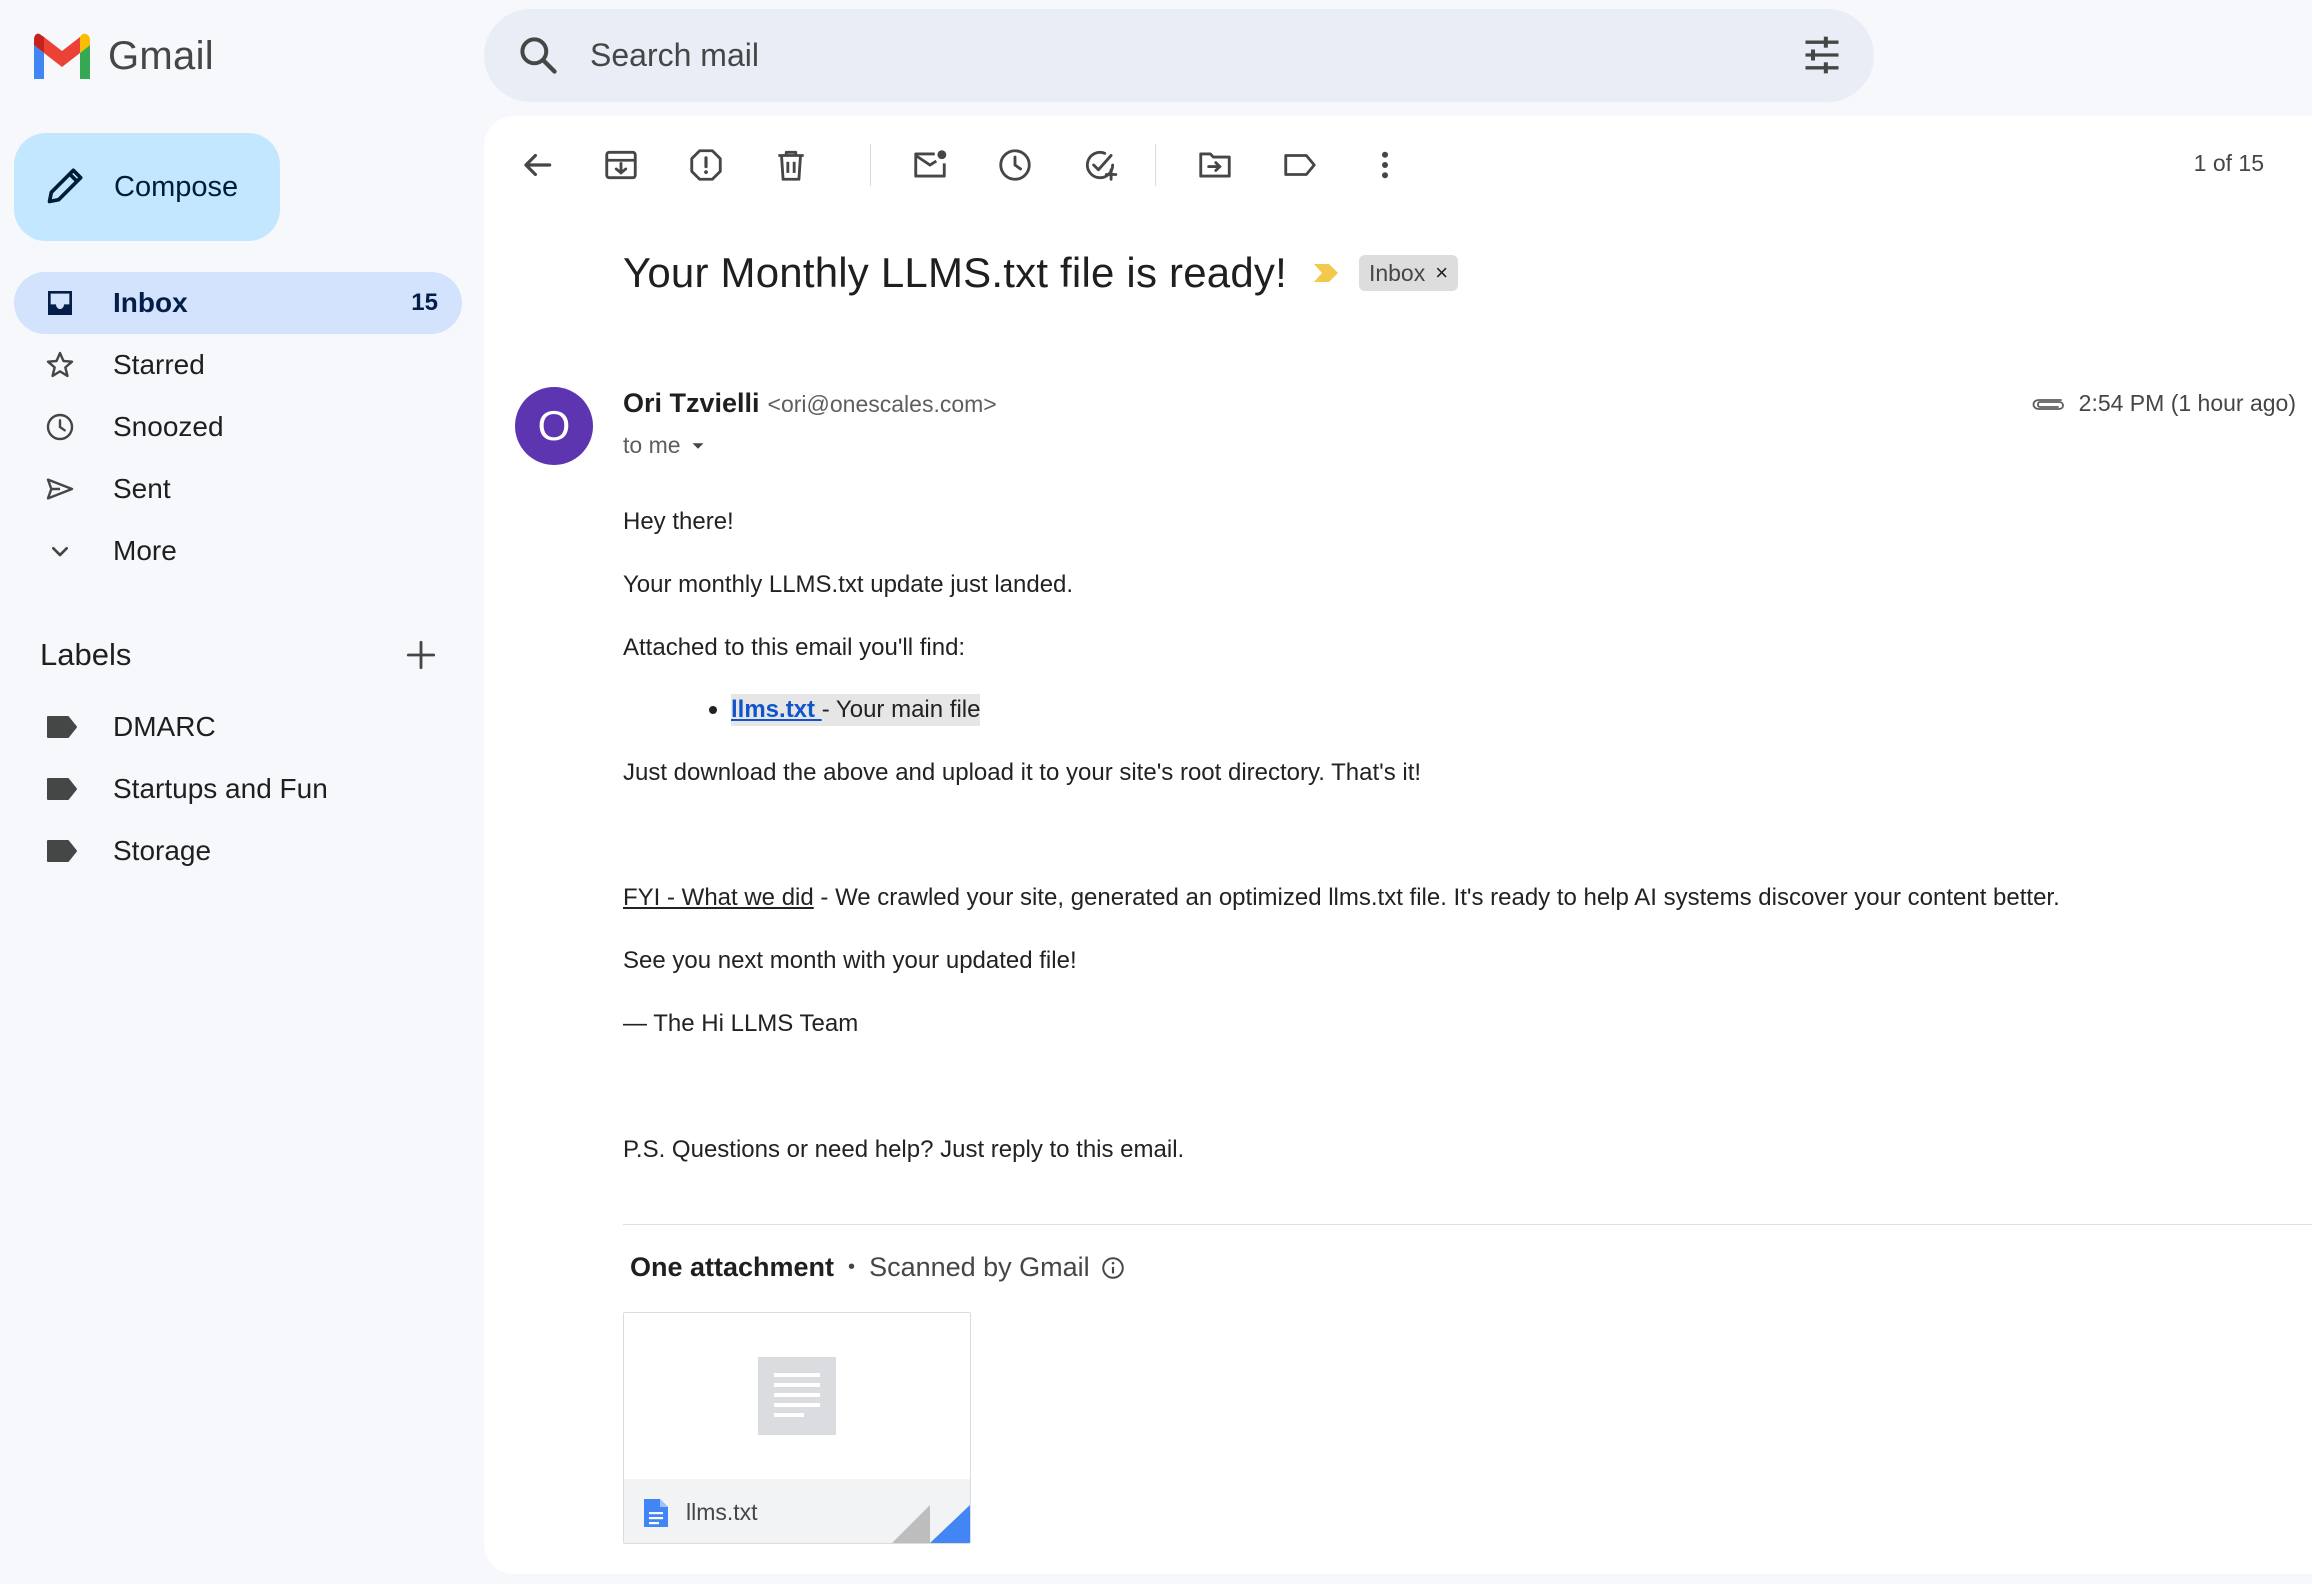  I want to click on compose-label: Compose, so click(176, 186).